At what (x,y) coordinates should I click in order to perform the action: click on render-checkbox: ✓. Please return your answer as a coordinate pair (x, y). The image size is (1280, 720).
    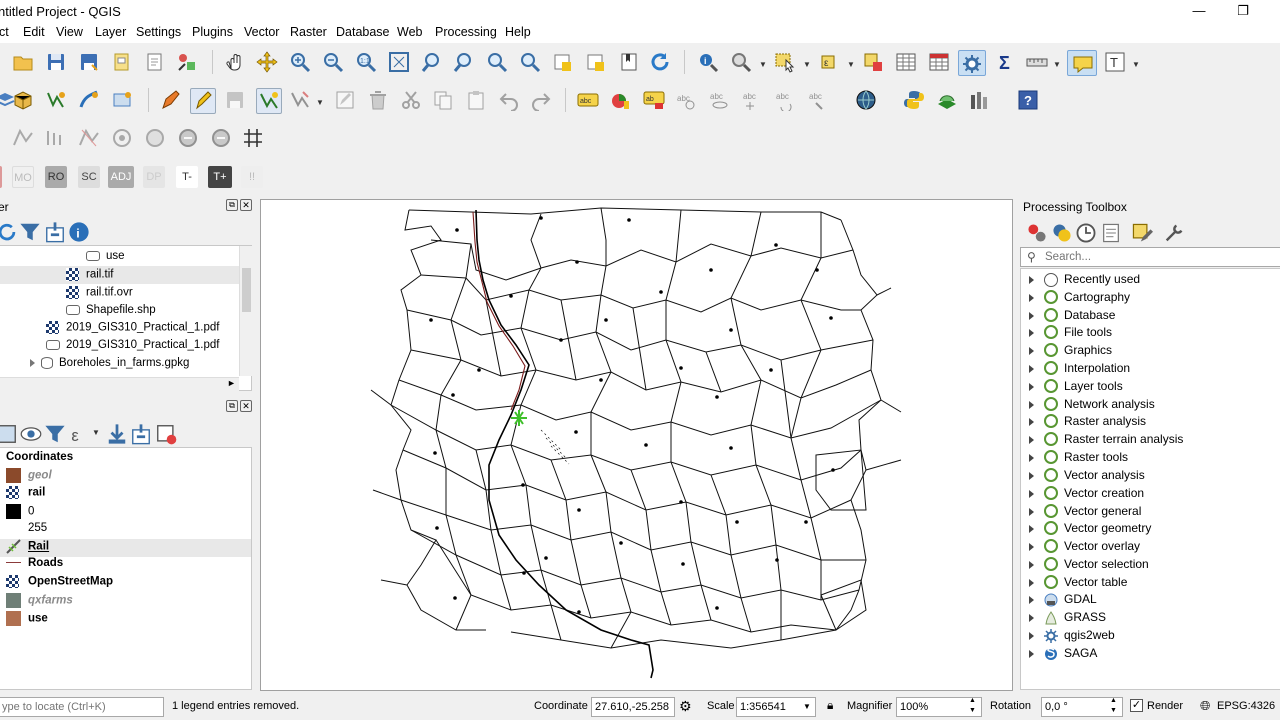
    Looking at the image, I should click on (1136, 705).